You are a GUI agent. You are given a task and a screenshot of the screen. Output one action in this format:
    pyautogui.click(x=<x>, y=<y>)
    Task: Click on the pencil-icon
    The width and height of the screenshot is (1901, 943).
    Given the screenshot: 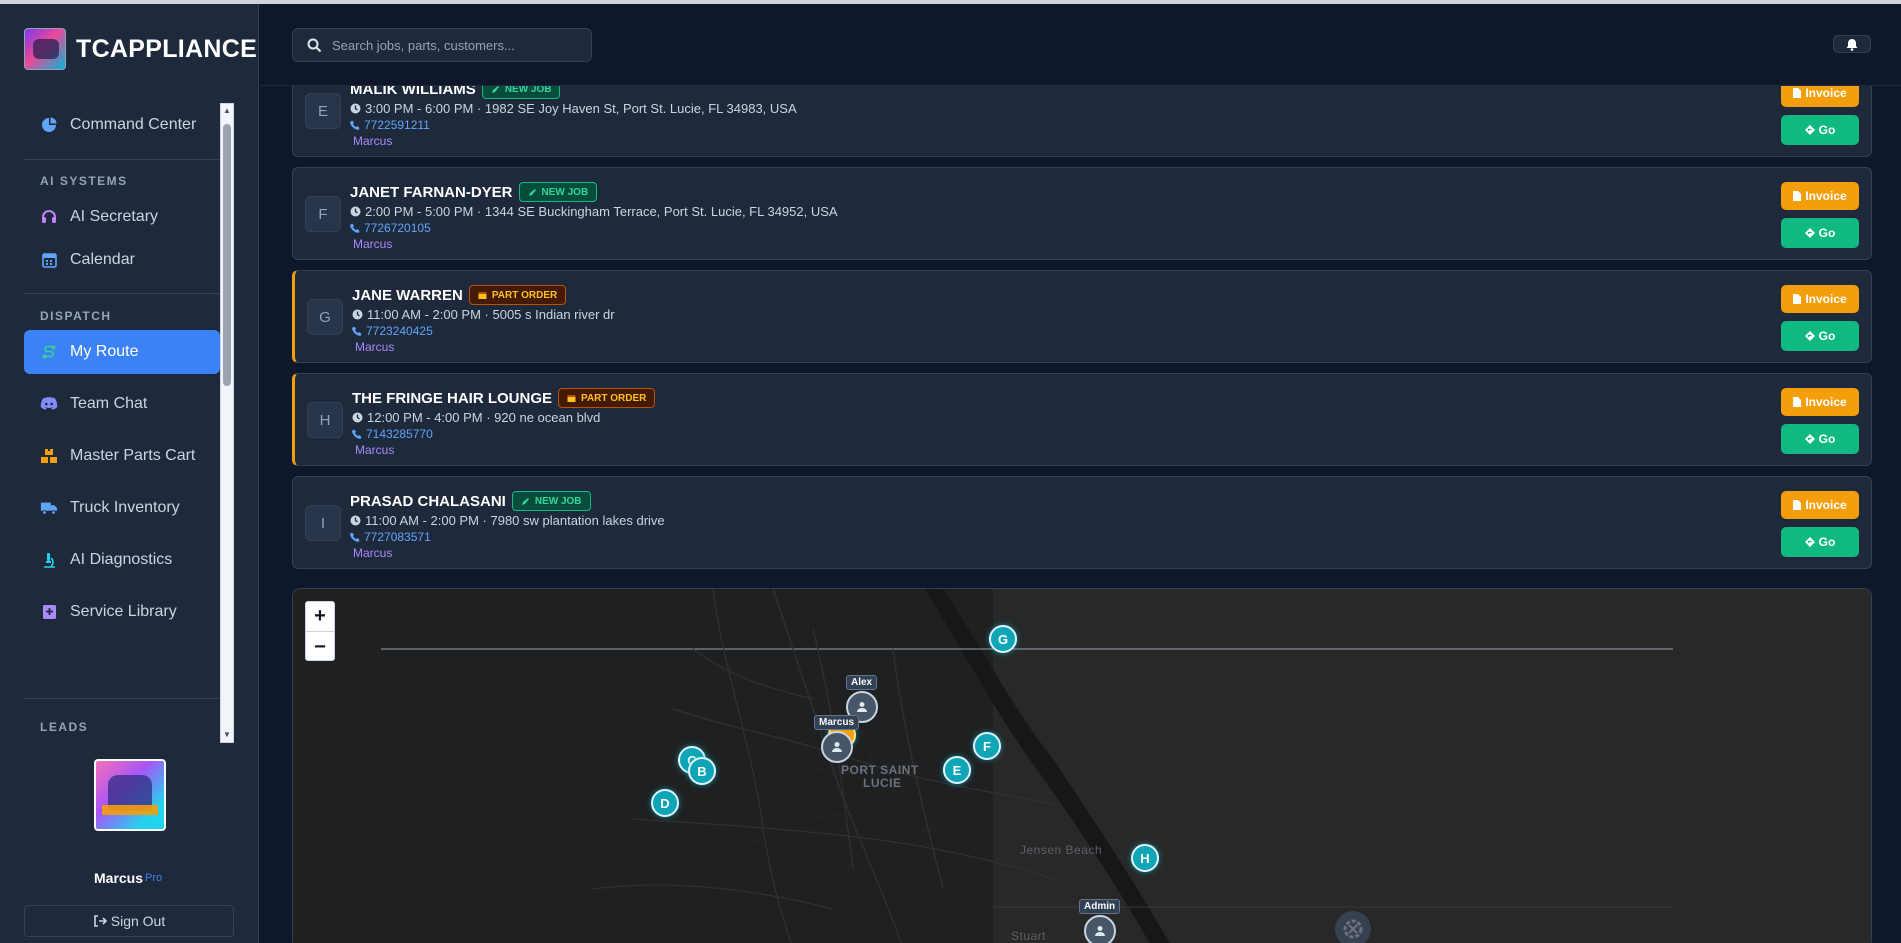 What is the action you would take?
    pyautogui.click(x=532, y=192)
    